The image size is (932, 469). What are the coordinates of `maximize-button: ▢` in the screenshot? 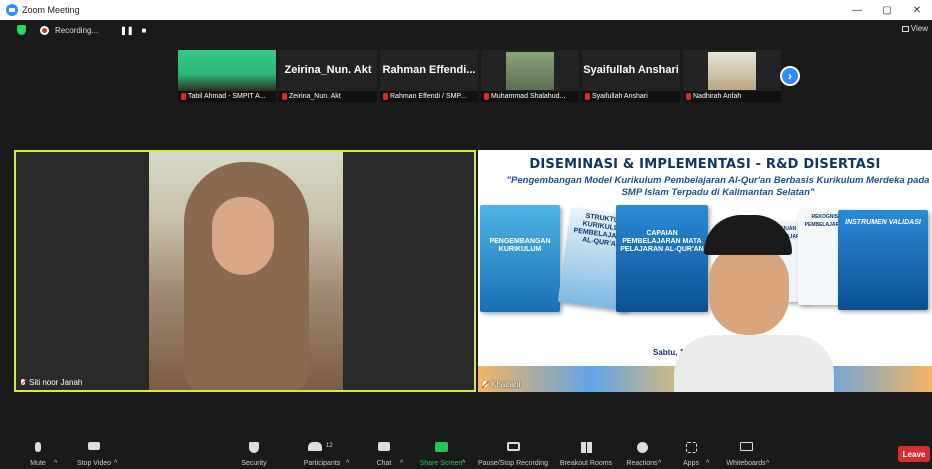 It's located at (887, 10).